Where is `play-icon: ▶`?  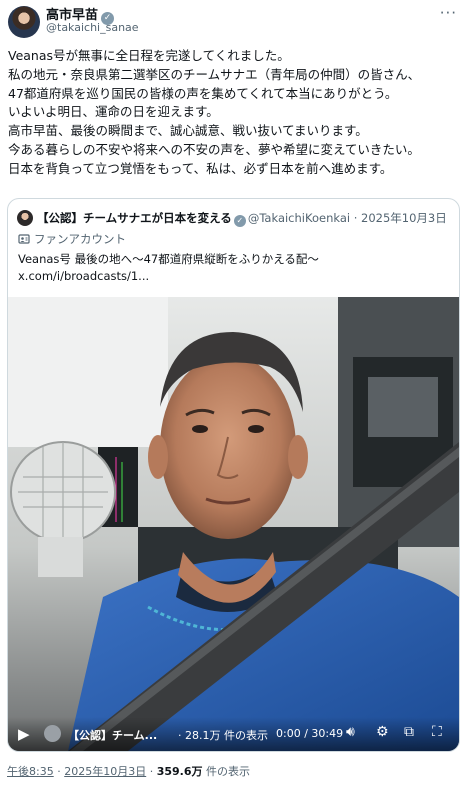
play-icon: ▶ is located at coordinates (24, 734).